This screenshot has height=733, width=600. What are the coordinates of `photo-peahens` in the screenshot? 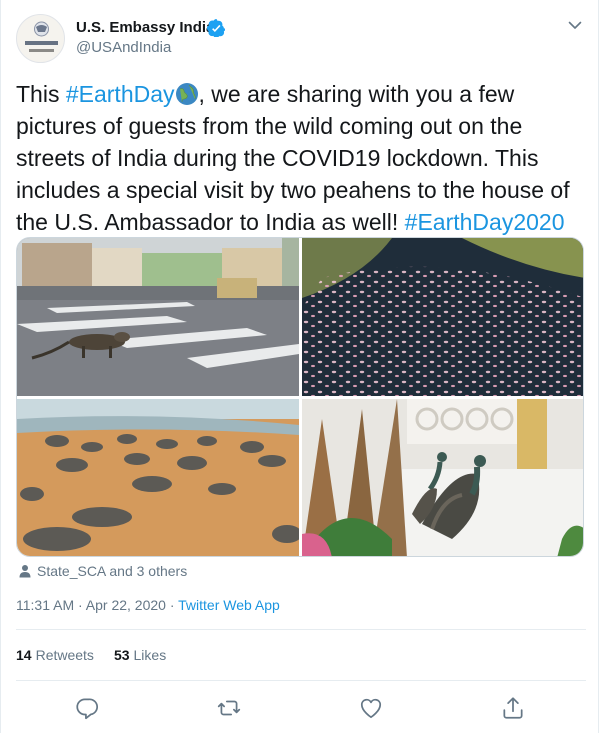 It's located at (442, 477).